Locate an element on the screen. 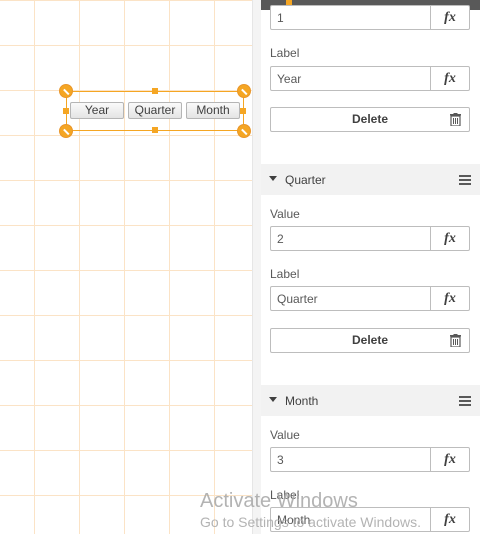  segment-button-quarter: Quarter is located at coordinates (155, 110).